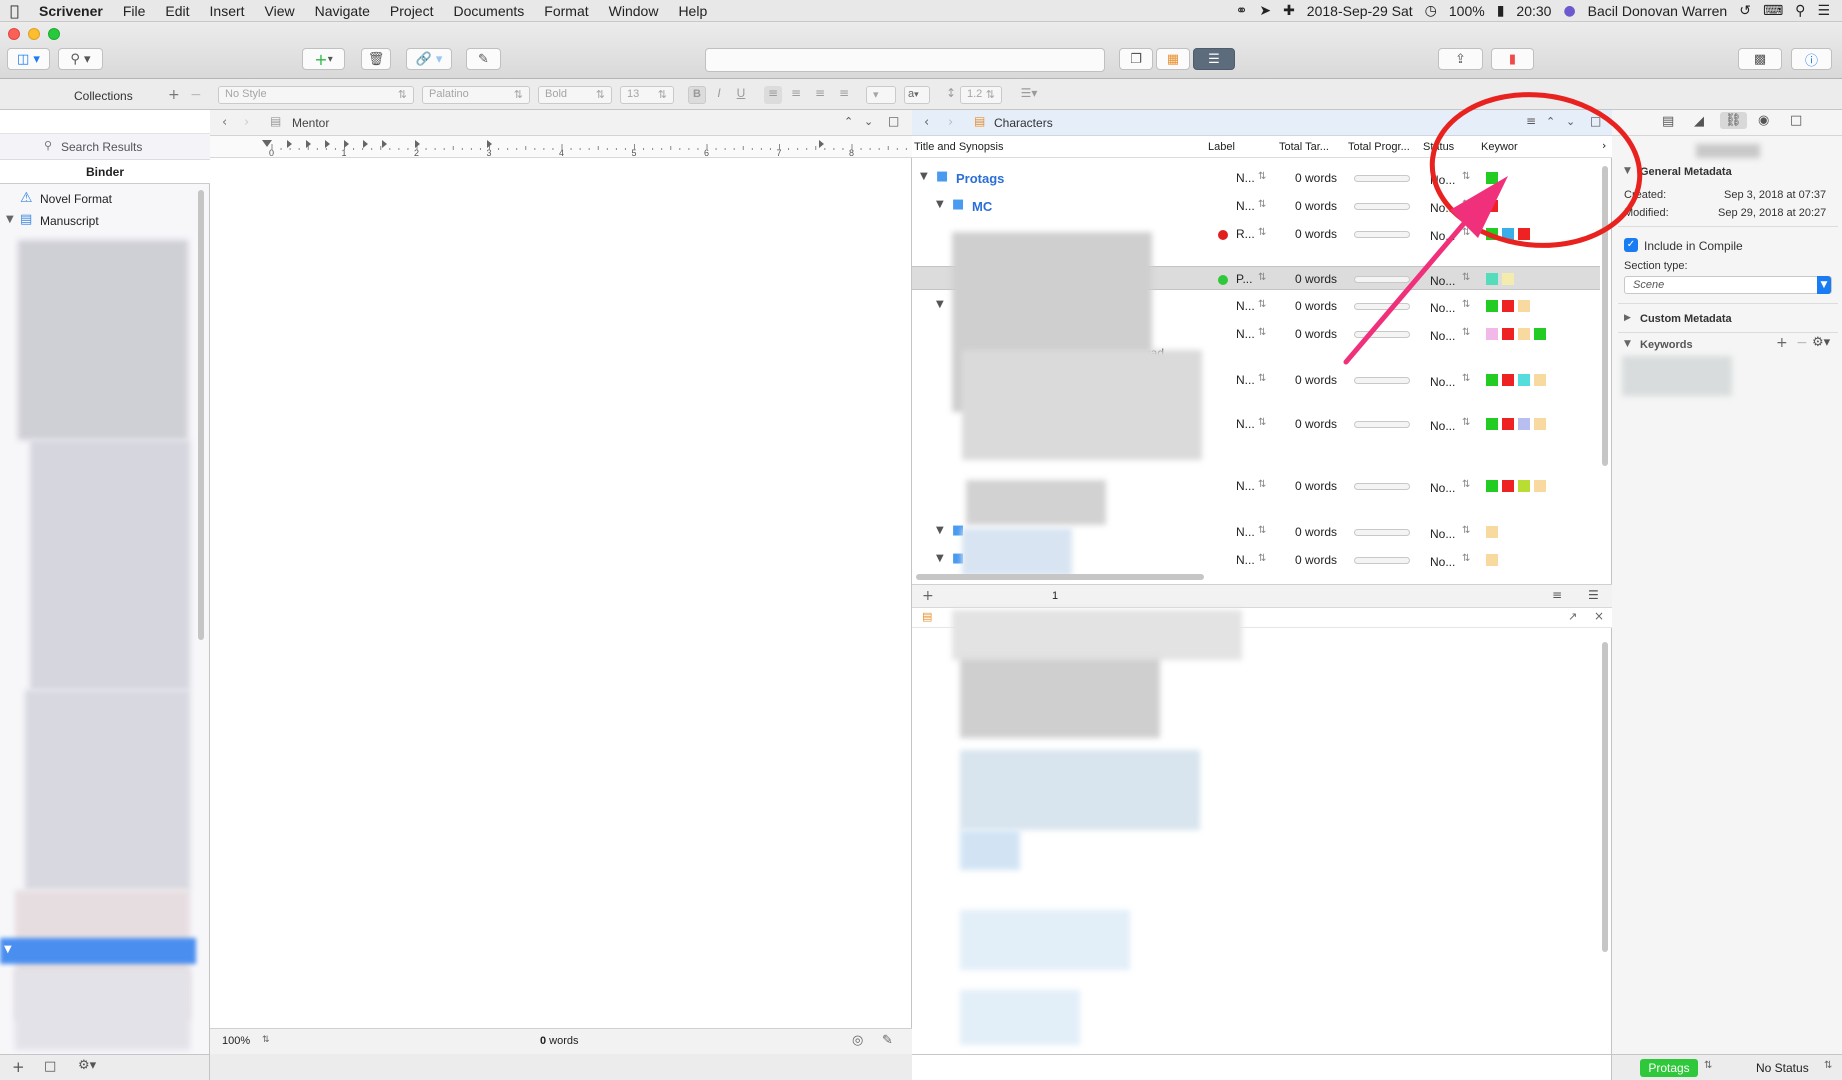  What do you see at coordinates (14, 34) in the screenshot?
I see `close-window-icon` at bounding box center [14, 34].